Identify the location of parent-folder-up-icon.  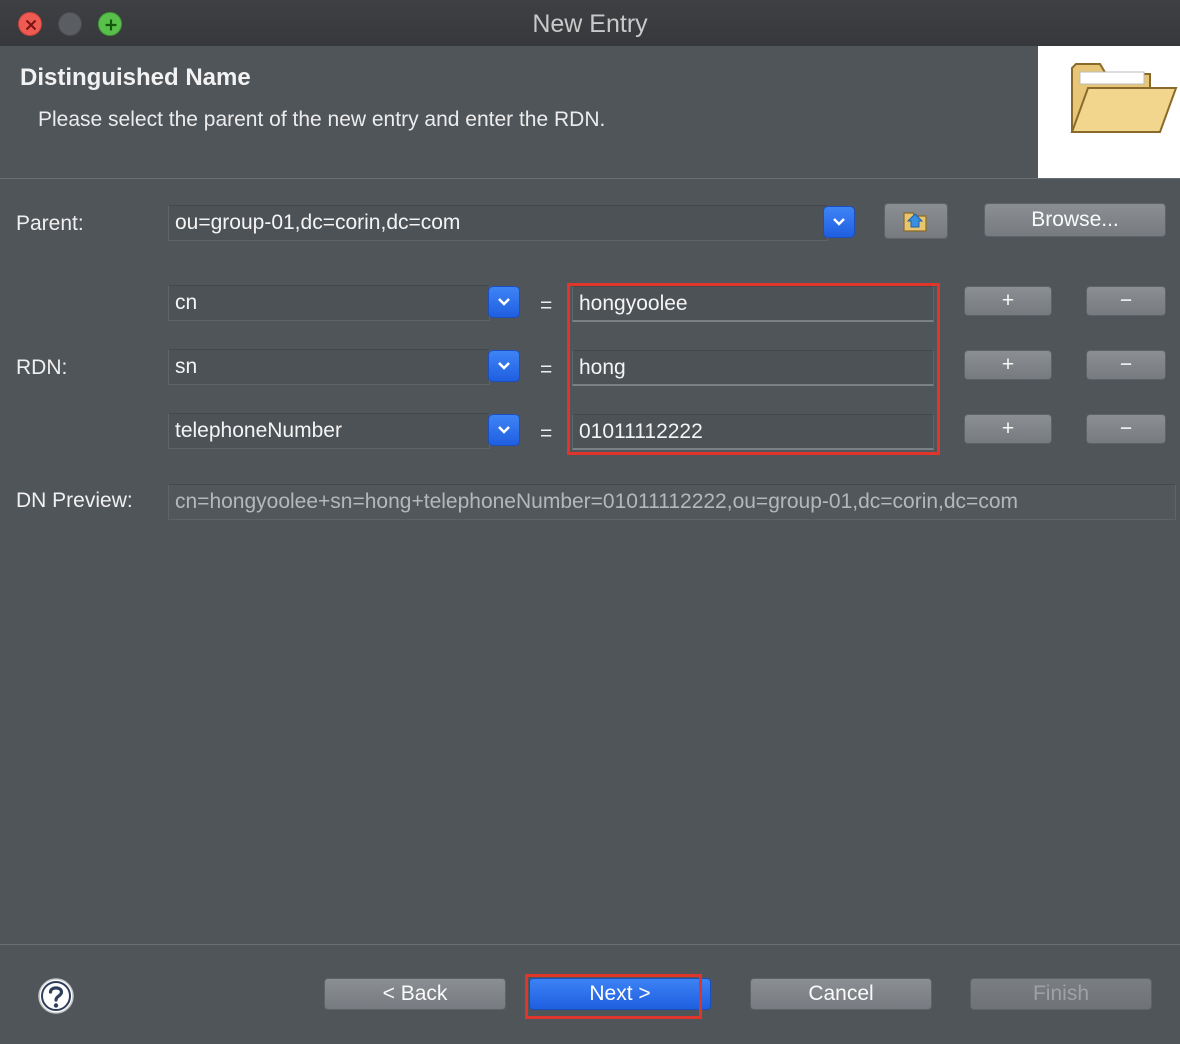
(915, 222).